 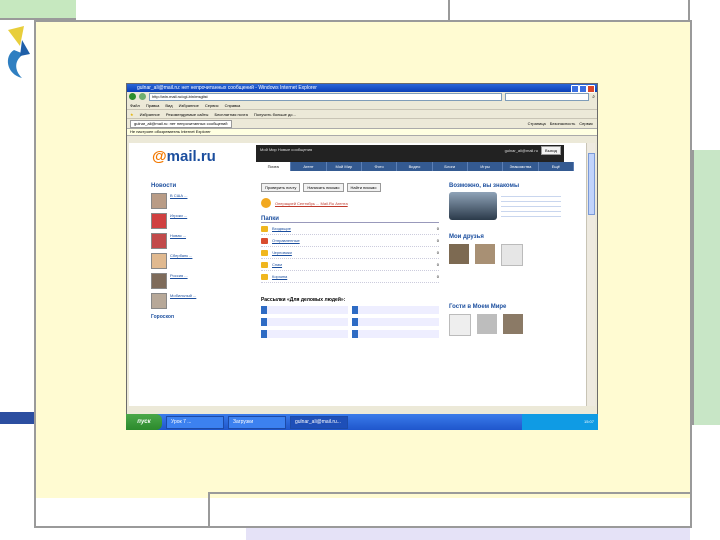 I want to click on clock: 15:07, so click(x=588, y=421).